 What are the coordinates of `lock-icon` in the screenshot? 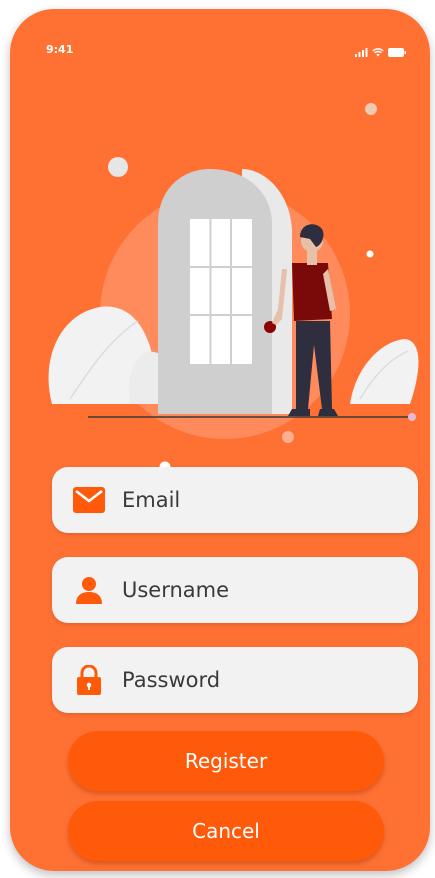 It's located at (89, 680).